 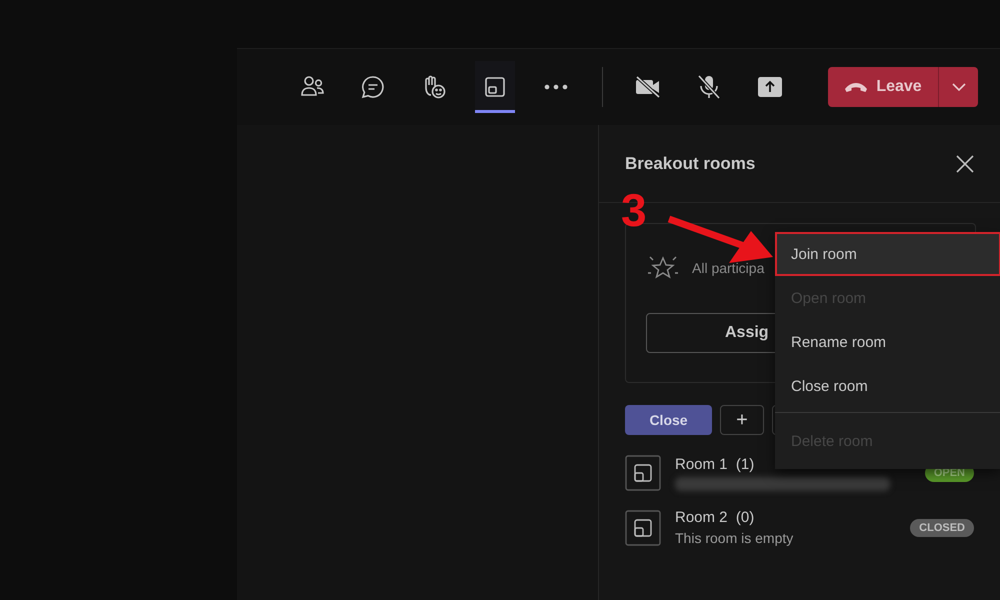 What do you see at coordinates (887, 342) in the screenshot?
I see `menu-item: Rename room` at bounding box center [887, 342].